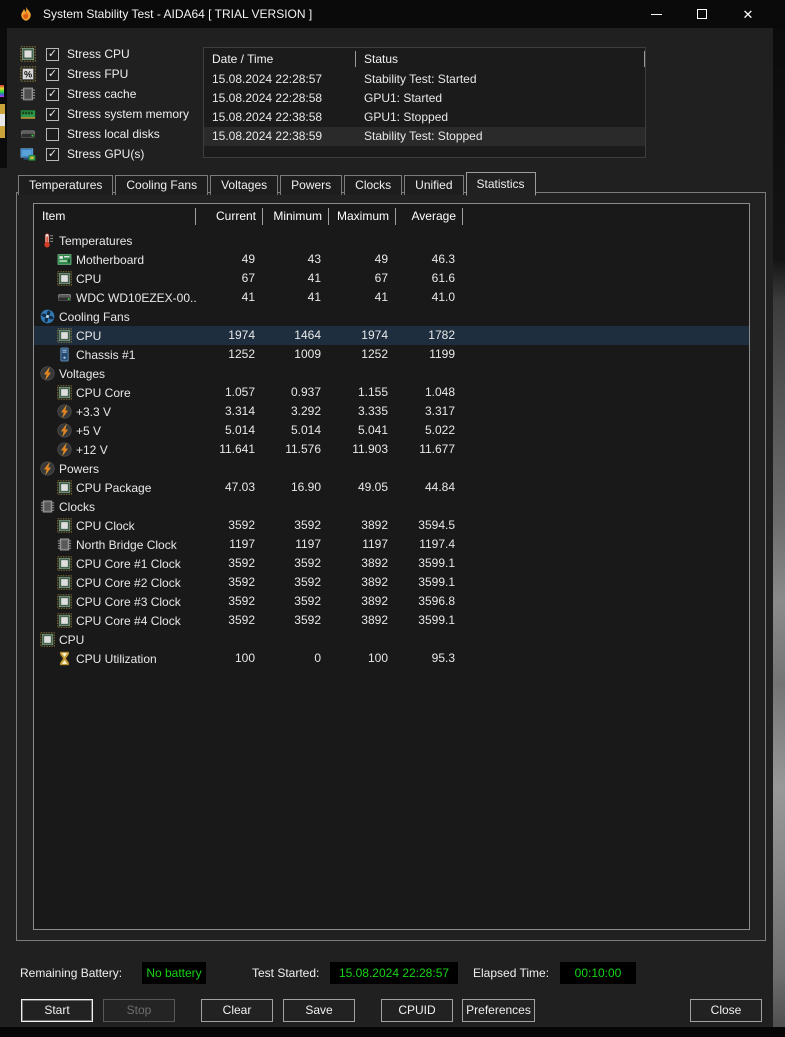 This screenshot has width=785, height=1037. I want to click on stats-item-cell: Motherboard, so click(115, 259).